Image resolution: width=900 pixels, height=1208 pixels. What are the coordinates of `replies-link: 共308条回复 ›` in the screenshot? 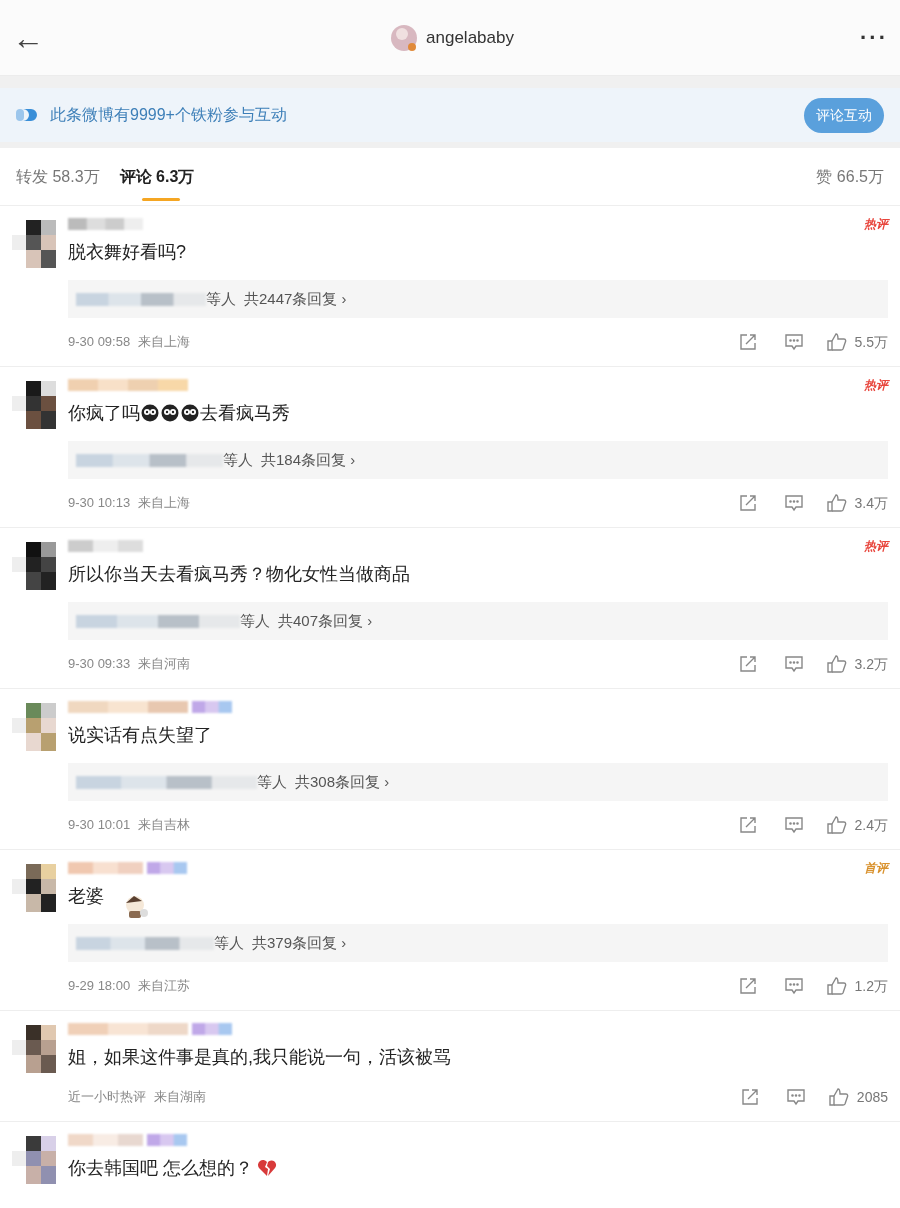 It's located at (342, 782).